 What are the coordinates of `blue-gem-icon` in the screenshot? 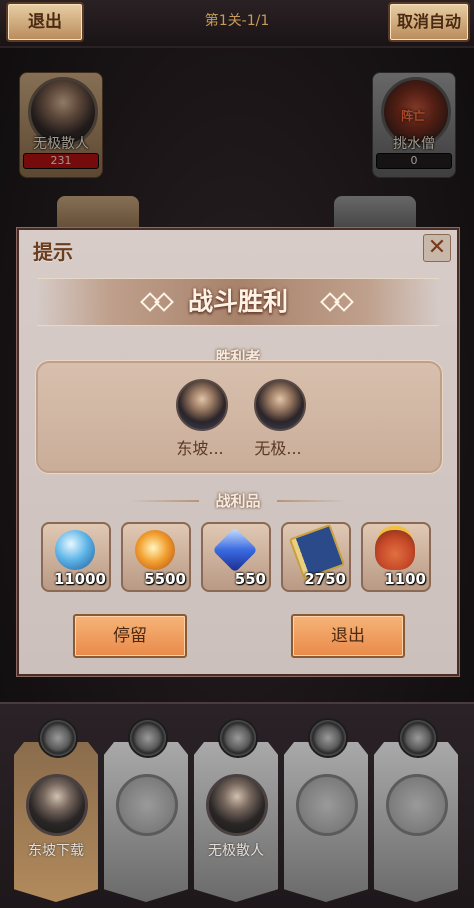 It's located at (235, 550).